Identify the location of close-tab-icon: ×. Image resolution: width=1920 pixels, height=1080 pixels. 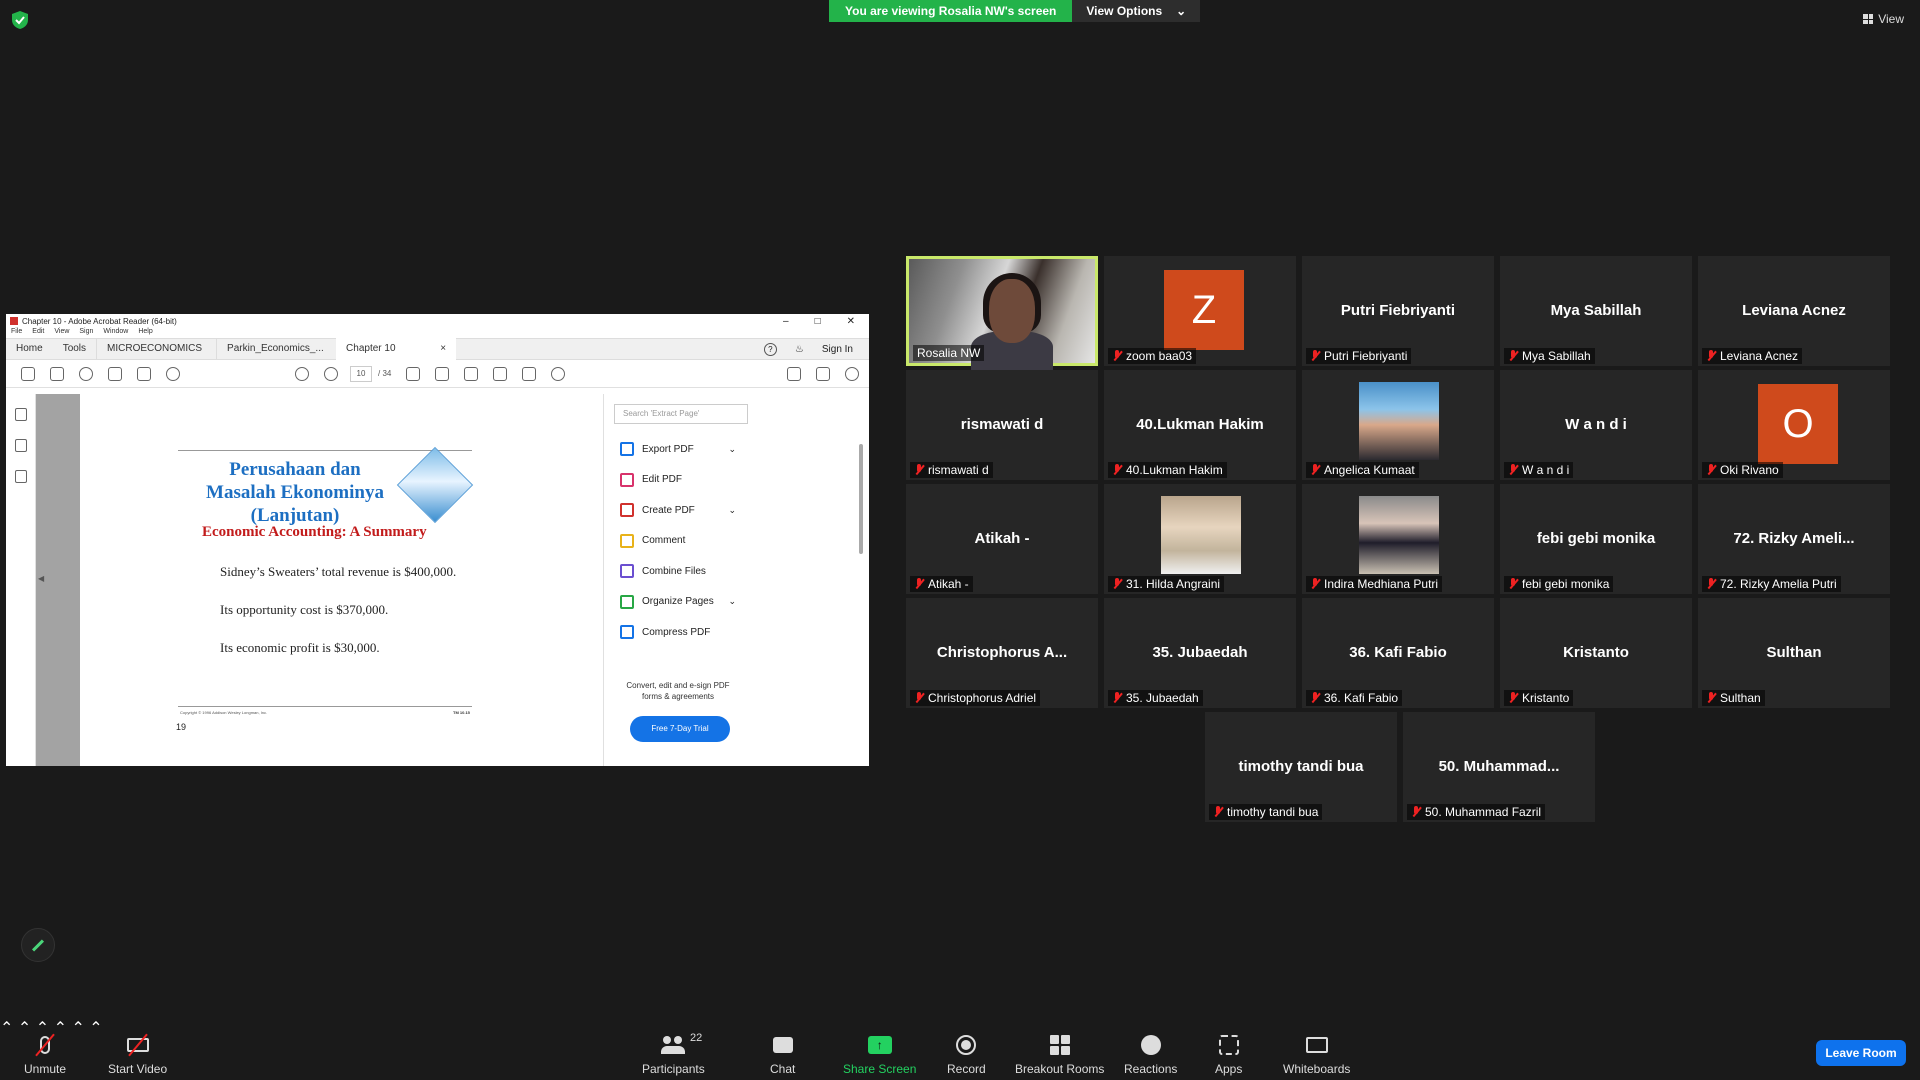
(443, 349).